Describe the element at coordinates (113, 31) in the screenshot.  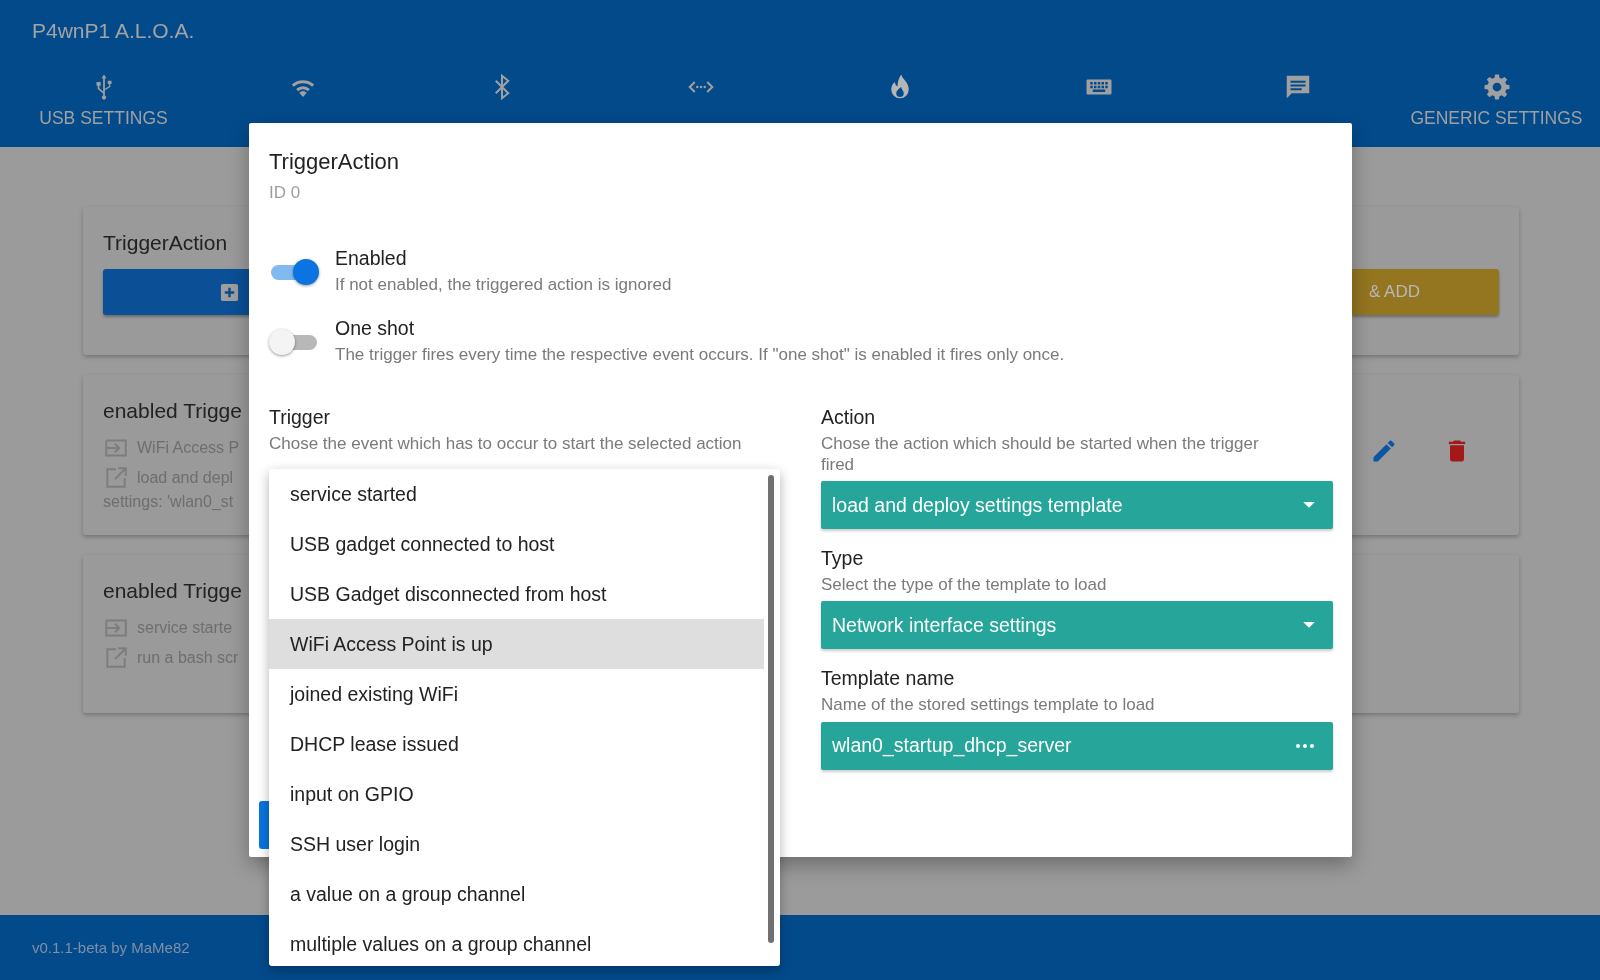
I see `app-title: P4wnP1 A.L.O.A.` at that location.